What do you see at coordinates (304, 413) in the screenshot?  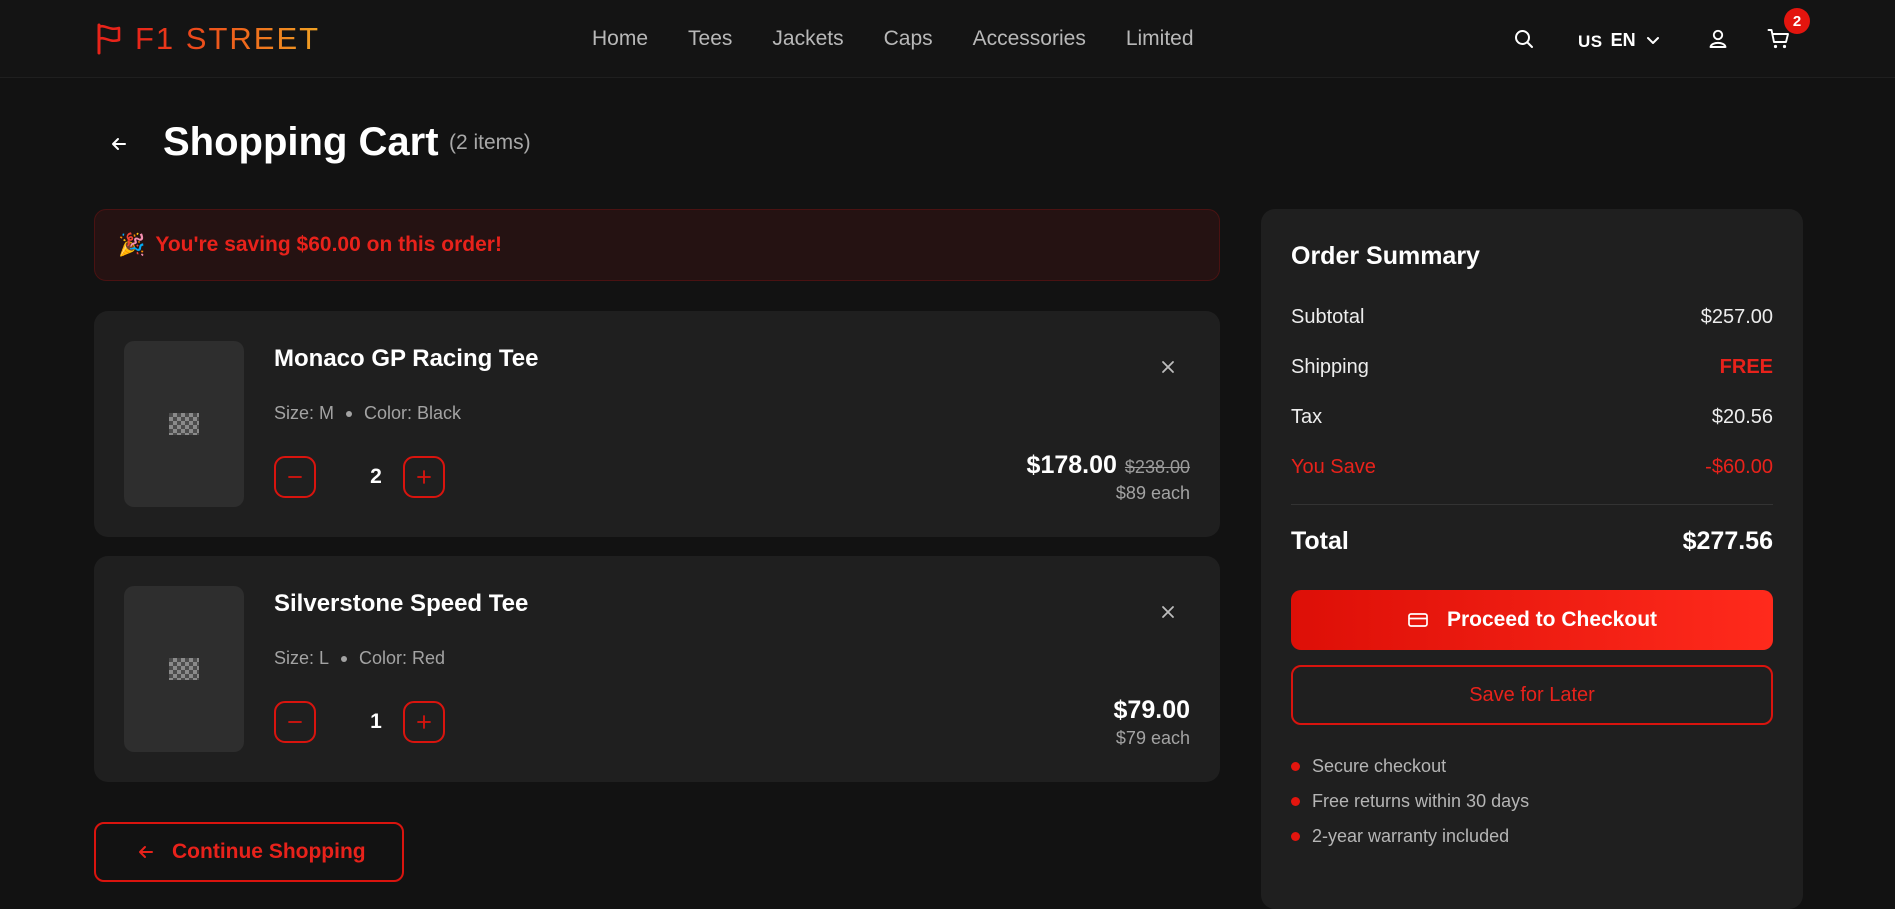 I see `product-size: Size: M` at bounding box center [304, 413].